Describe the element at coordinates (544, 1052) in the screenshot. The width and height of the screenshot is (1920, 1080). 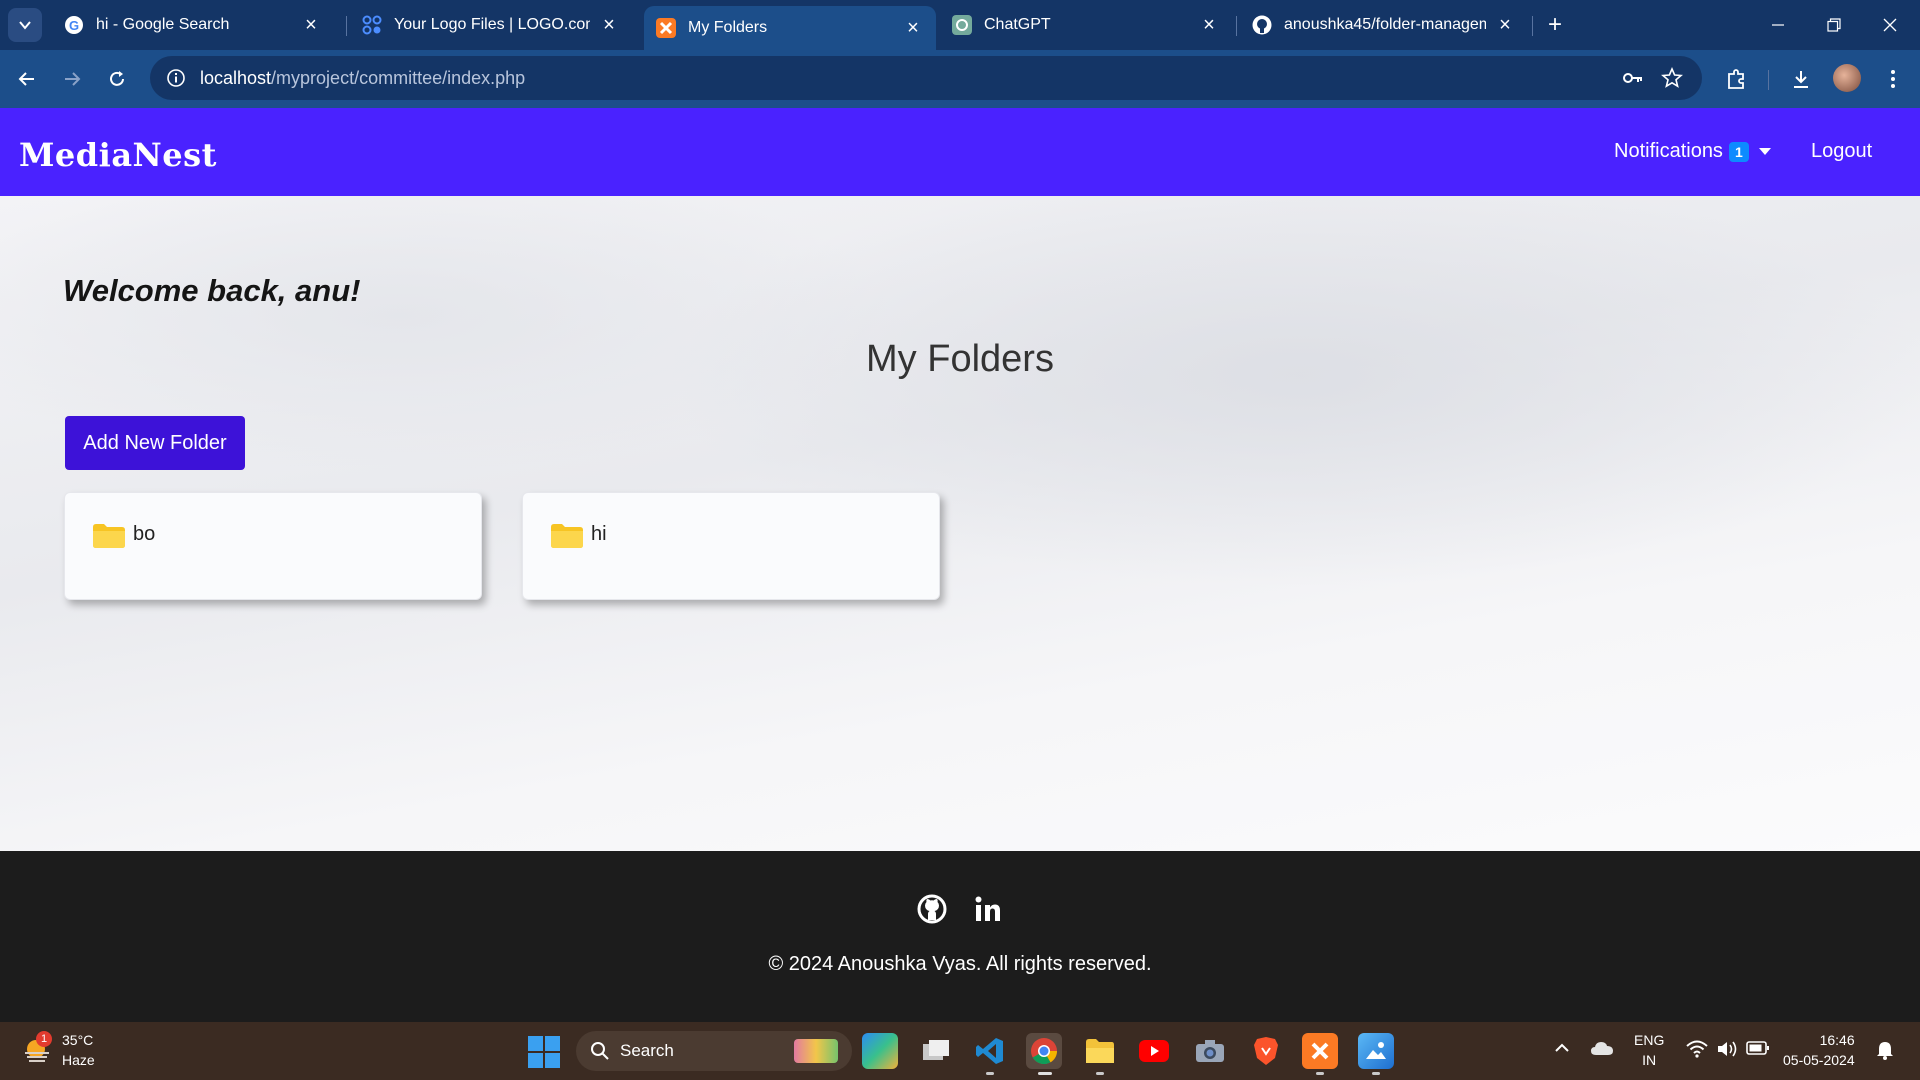
I see `start-button` at that location.